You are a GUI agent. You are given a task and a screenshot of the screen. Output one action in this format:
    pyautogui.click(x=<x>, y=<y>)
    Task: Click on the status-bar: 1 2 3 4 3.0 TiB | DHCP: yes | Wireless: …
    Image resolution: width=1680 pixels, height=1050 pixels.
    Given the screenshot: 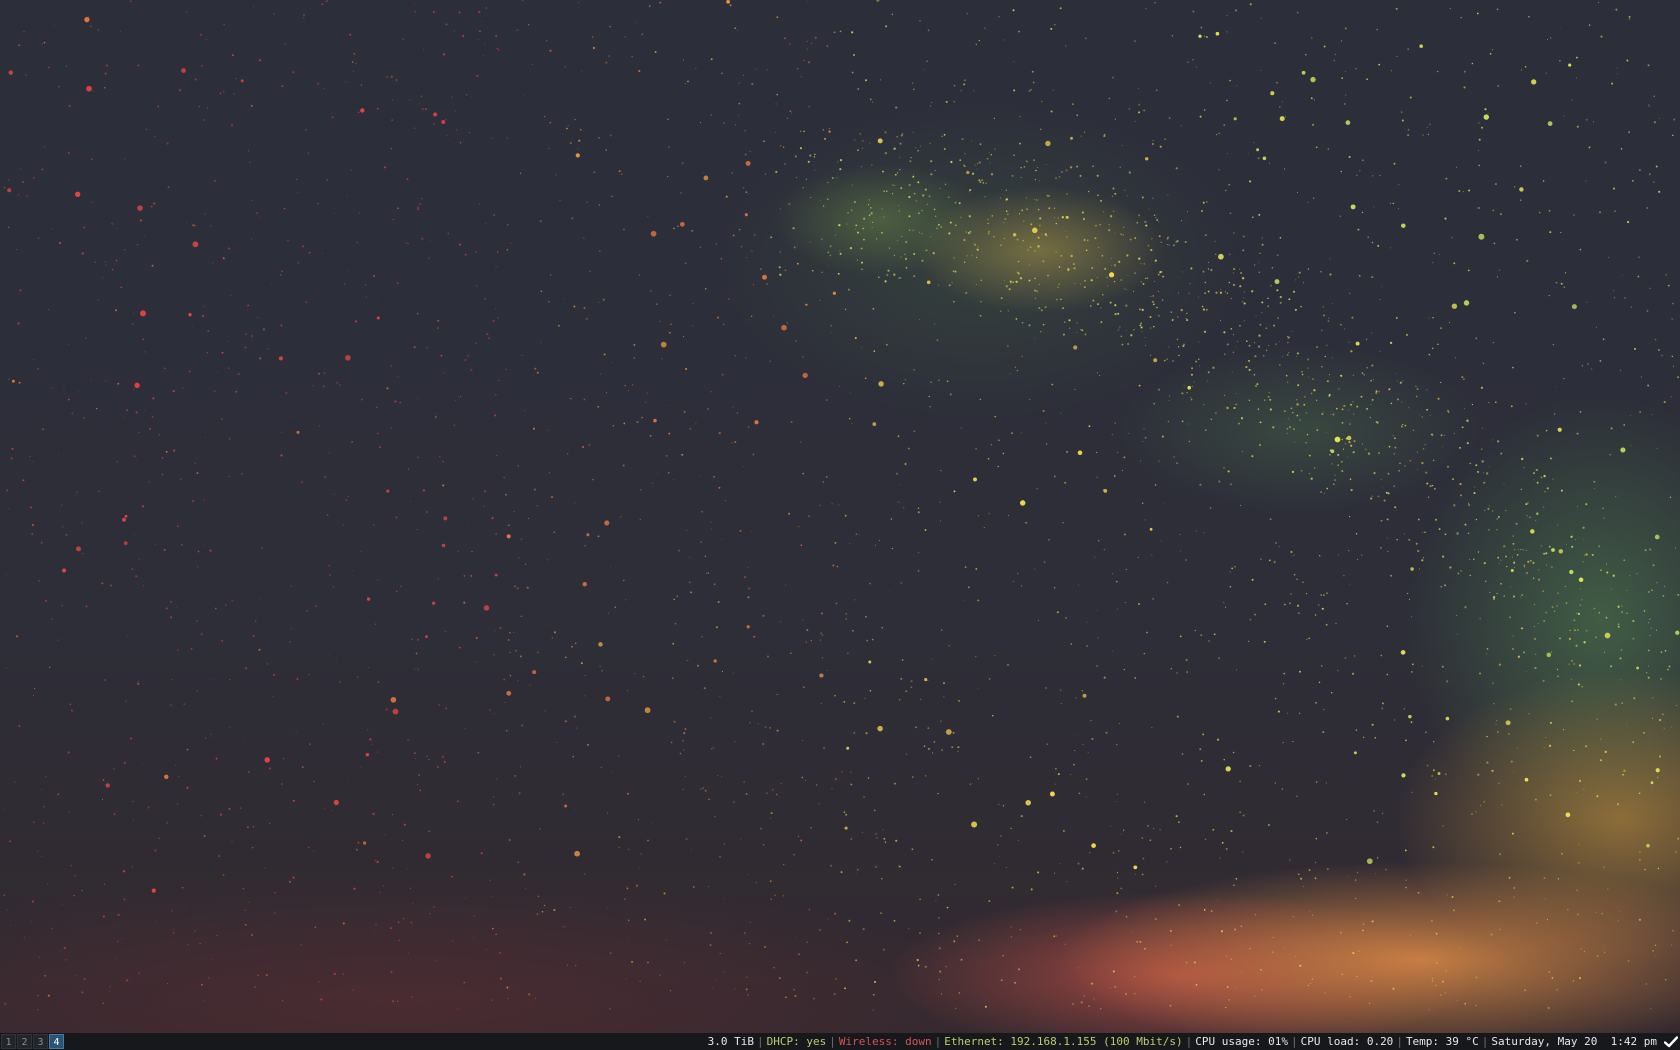 What is the action you would take?
    pyautogui.click(x=840, y=1041)
    